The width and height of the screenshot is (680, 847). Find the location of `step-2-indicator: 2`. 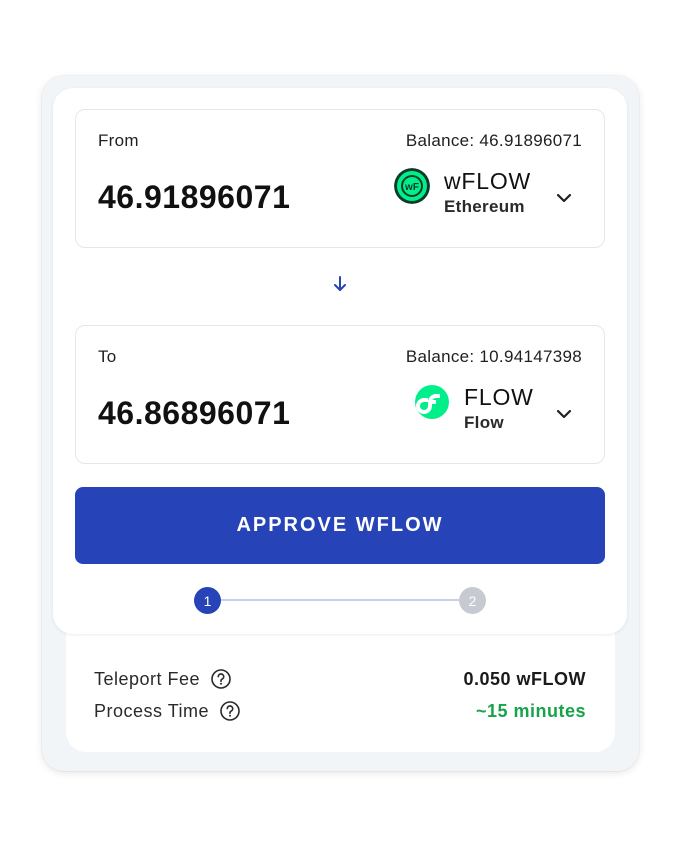

step-2-indicator: 2 is located at coordinates (472, 600).